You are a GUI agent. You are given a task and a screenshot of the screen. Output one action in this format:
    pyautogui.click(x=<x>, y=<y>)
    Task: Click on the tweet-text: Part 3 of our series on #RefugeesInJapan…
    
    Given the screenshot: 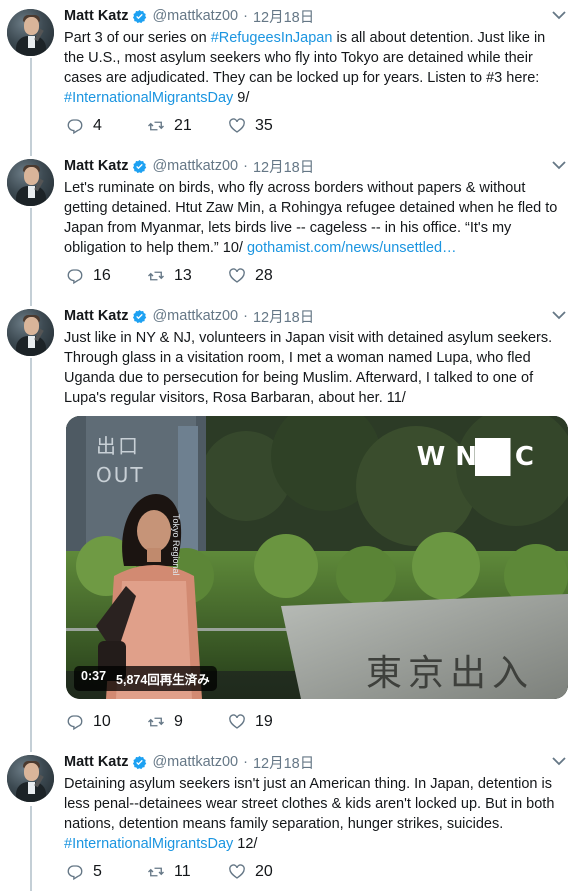 What is the action you would take?
    pyautogui.click(x=305, y=68)
    